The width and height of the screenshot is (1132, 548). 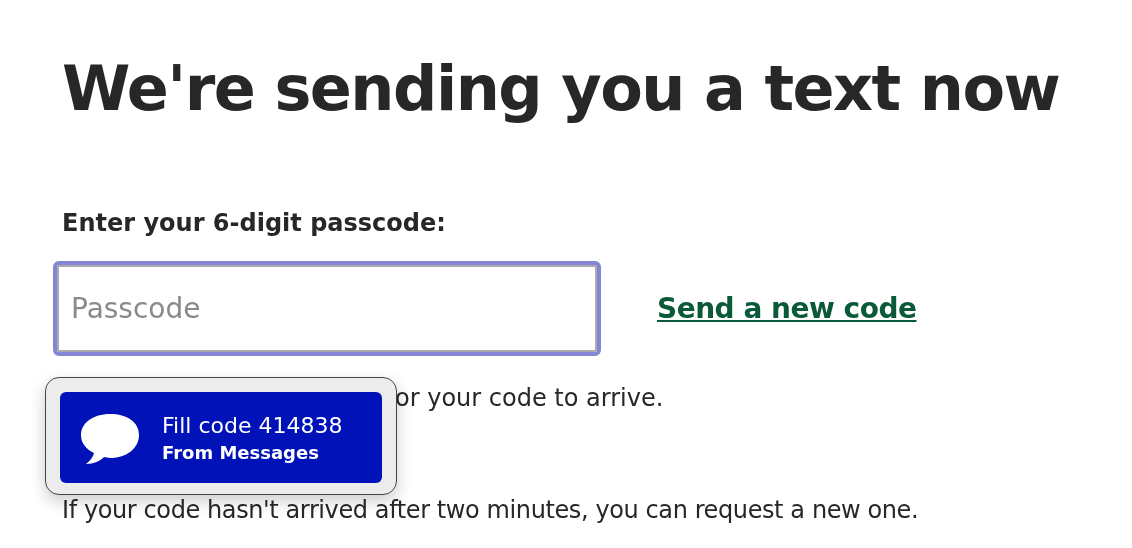 What do you see at coordinates (530, 398) in the screenshot?
I see `wait-text: or your code to arrive.` at bounding box center [530, 398].